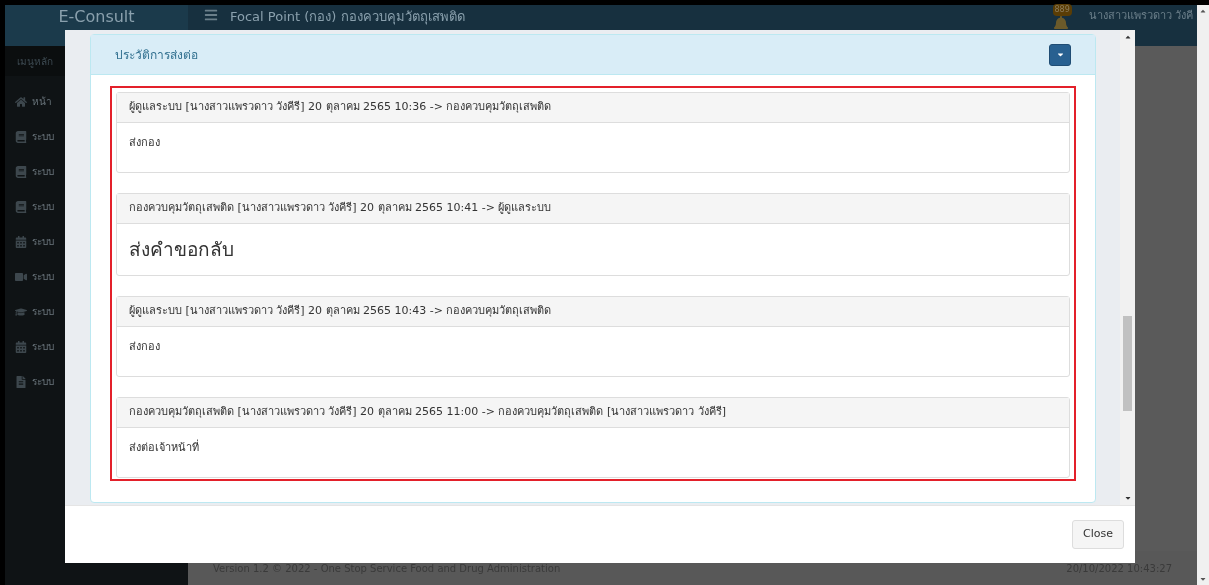 The height and width of the screenshot is (585, 1209). I want to click on page-title: Focal Point (กอง) กองควบคุมวัตถุเสพติด, so click(347, 17).